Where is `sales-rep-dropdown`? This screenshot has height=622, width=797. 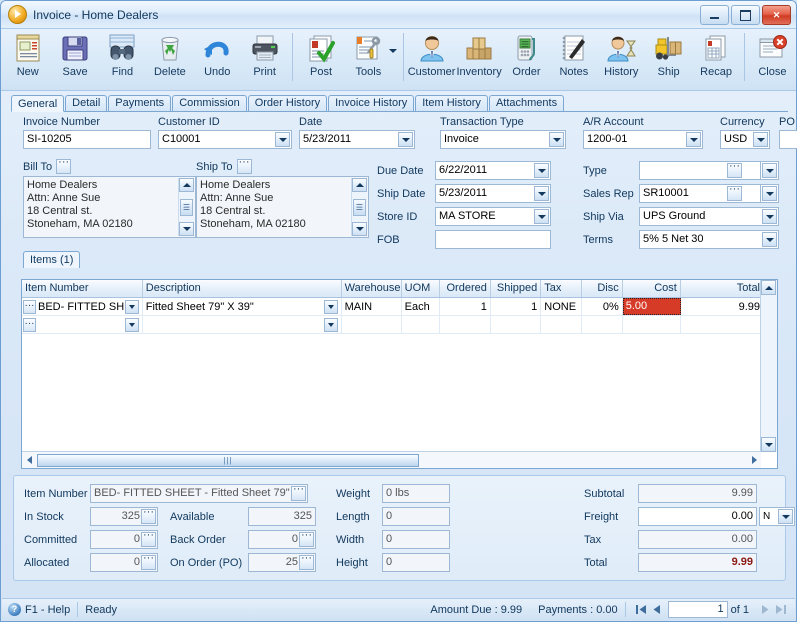 sales-rep-dropdown is located at coordinates (770, 193).